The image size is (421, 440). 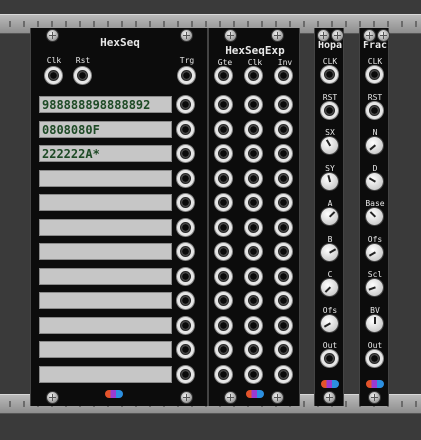 I want to click on c-label: C, so click(x=330, y=274).